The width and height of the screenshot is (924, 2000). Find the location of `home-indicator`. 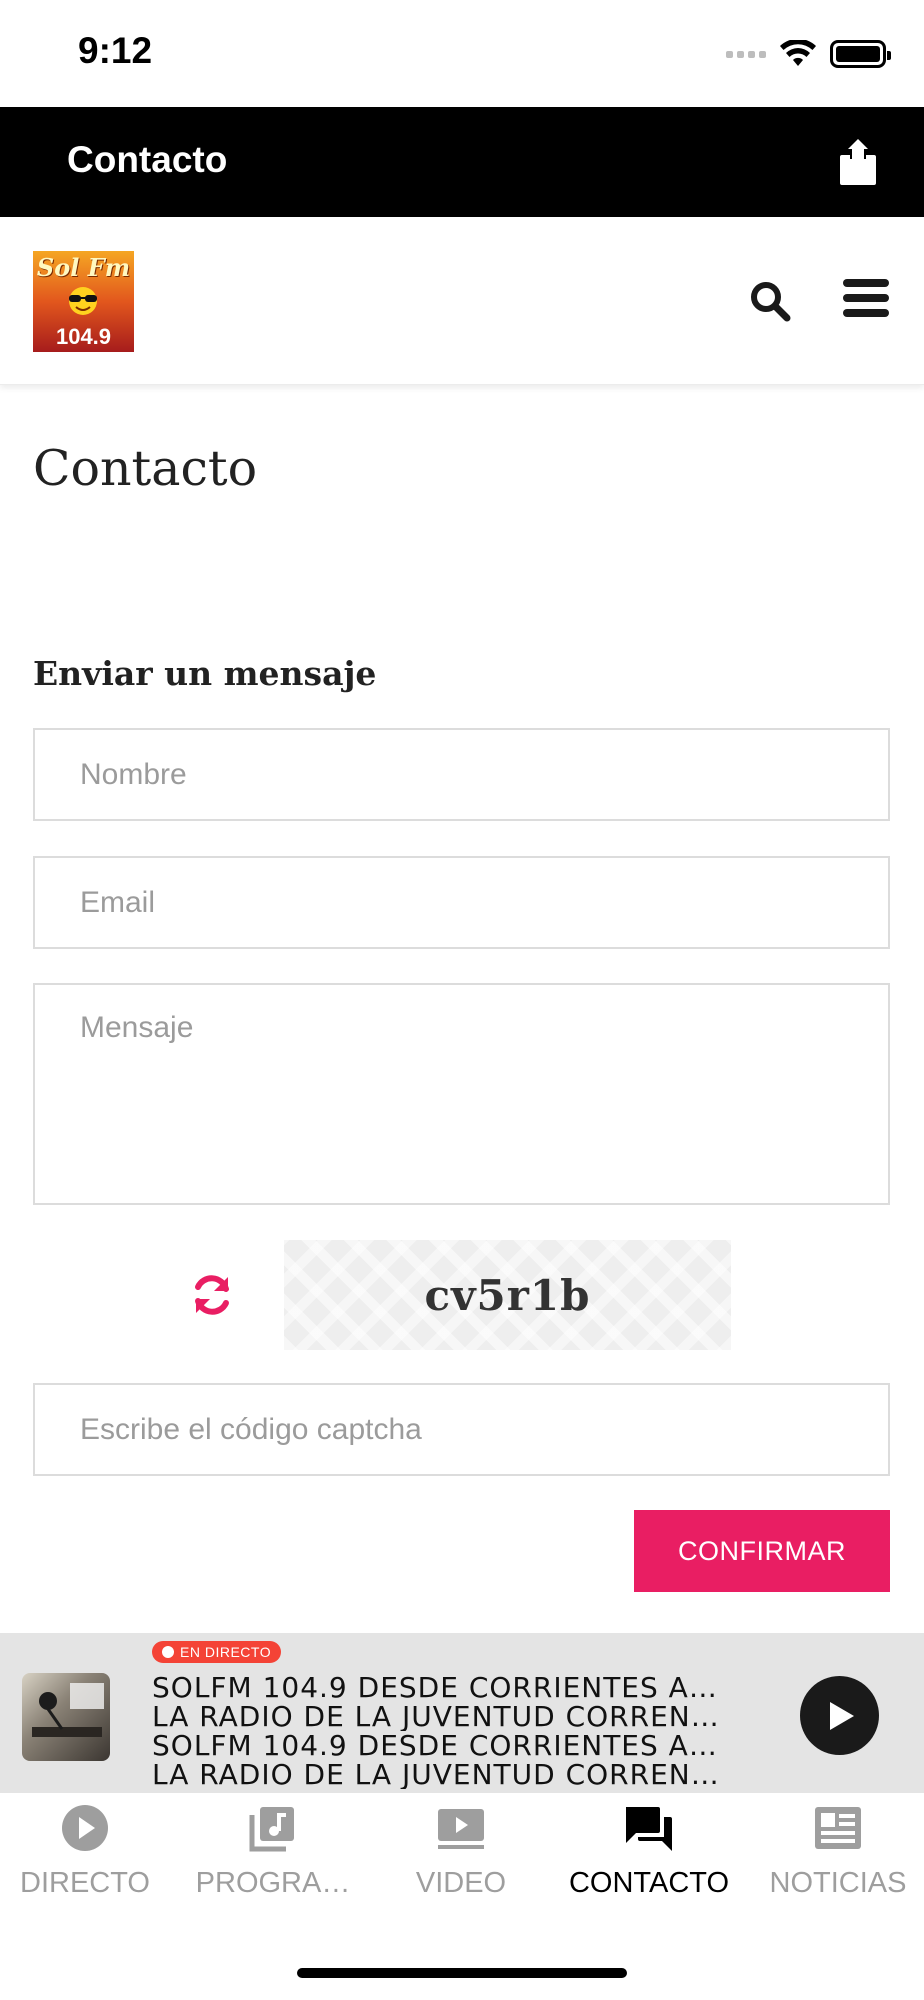

home-indicator is located at coordinates (462, 1973).